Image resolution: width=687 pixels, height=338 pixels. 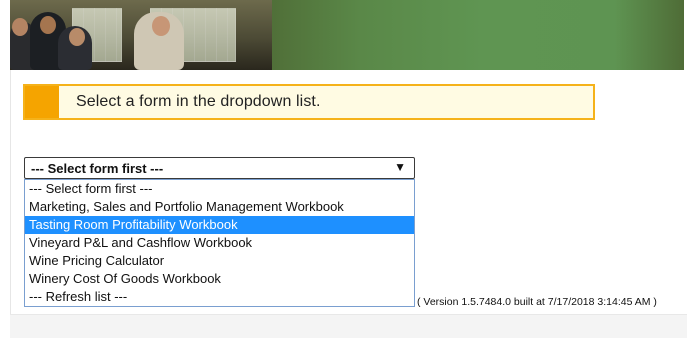 What do you see at coordinates (219, 225) in the screenshot?
I see `dropdown-option-highlighted: Tasting Room Profitability Workbook` at bounding box center [219, 225].